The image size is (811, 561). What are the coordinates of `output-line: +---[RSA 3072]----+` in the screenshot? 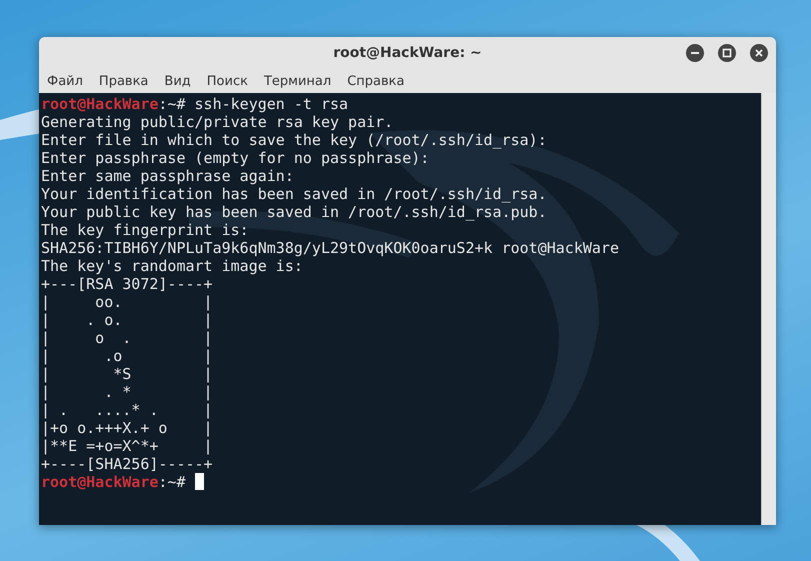 It's located at (127, 284).